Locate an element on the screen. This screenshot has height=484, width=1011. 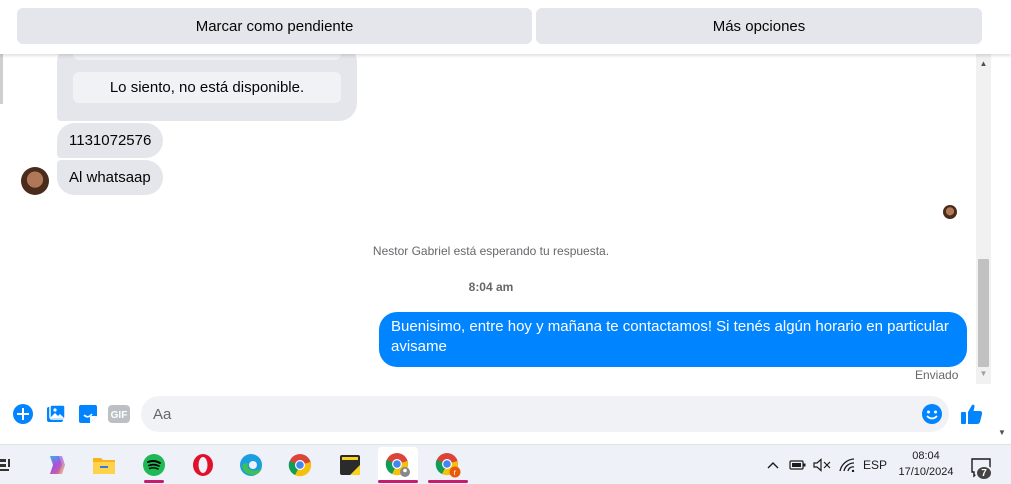
like-icon is located at coordinates (972, 414).